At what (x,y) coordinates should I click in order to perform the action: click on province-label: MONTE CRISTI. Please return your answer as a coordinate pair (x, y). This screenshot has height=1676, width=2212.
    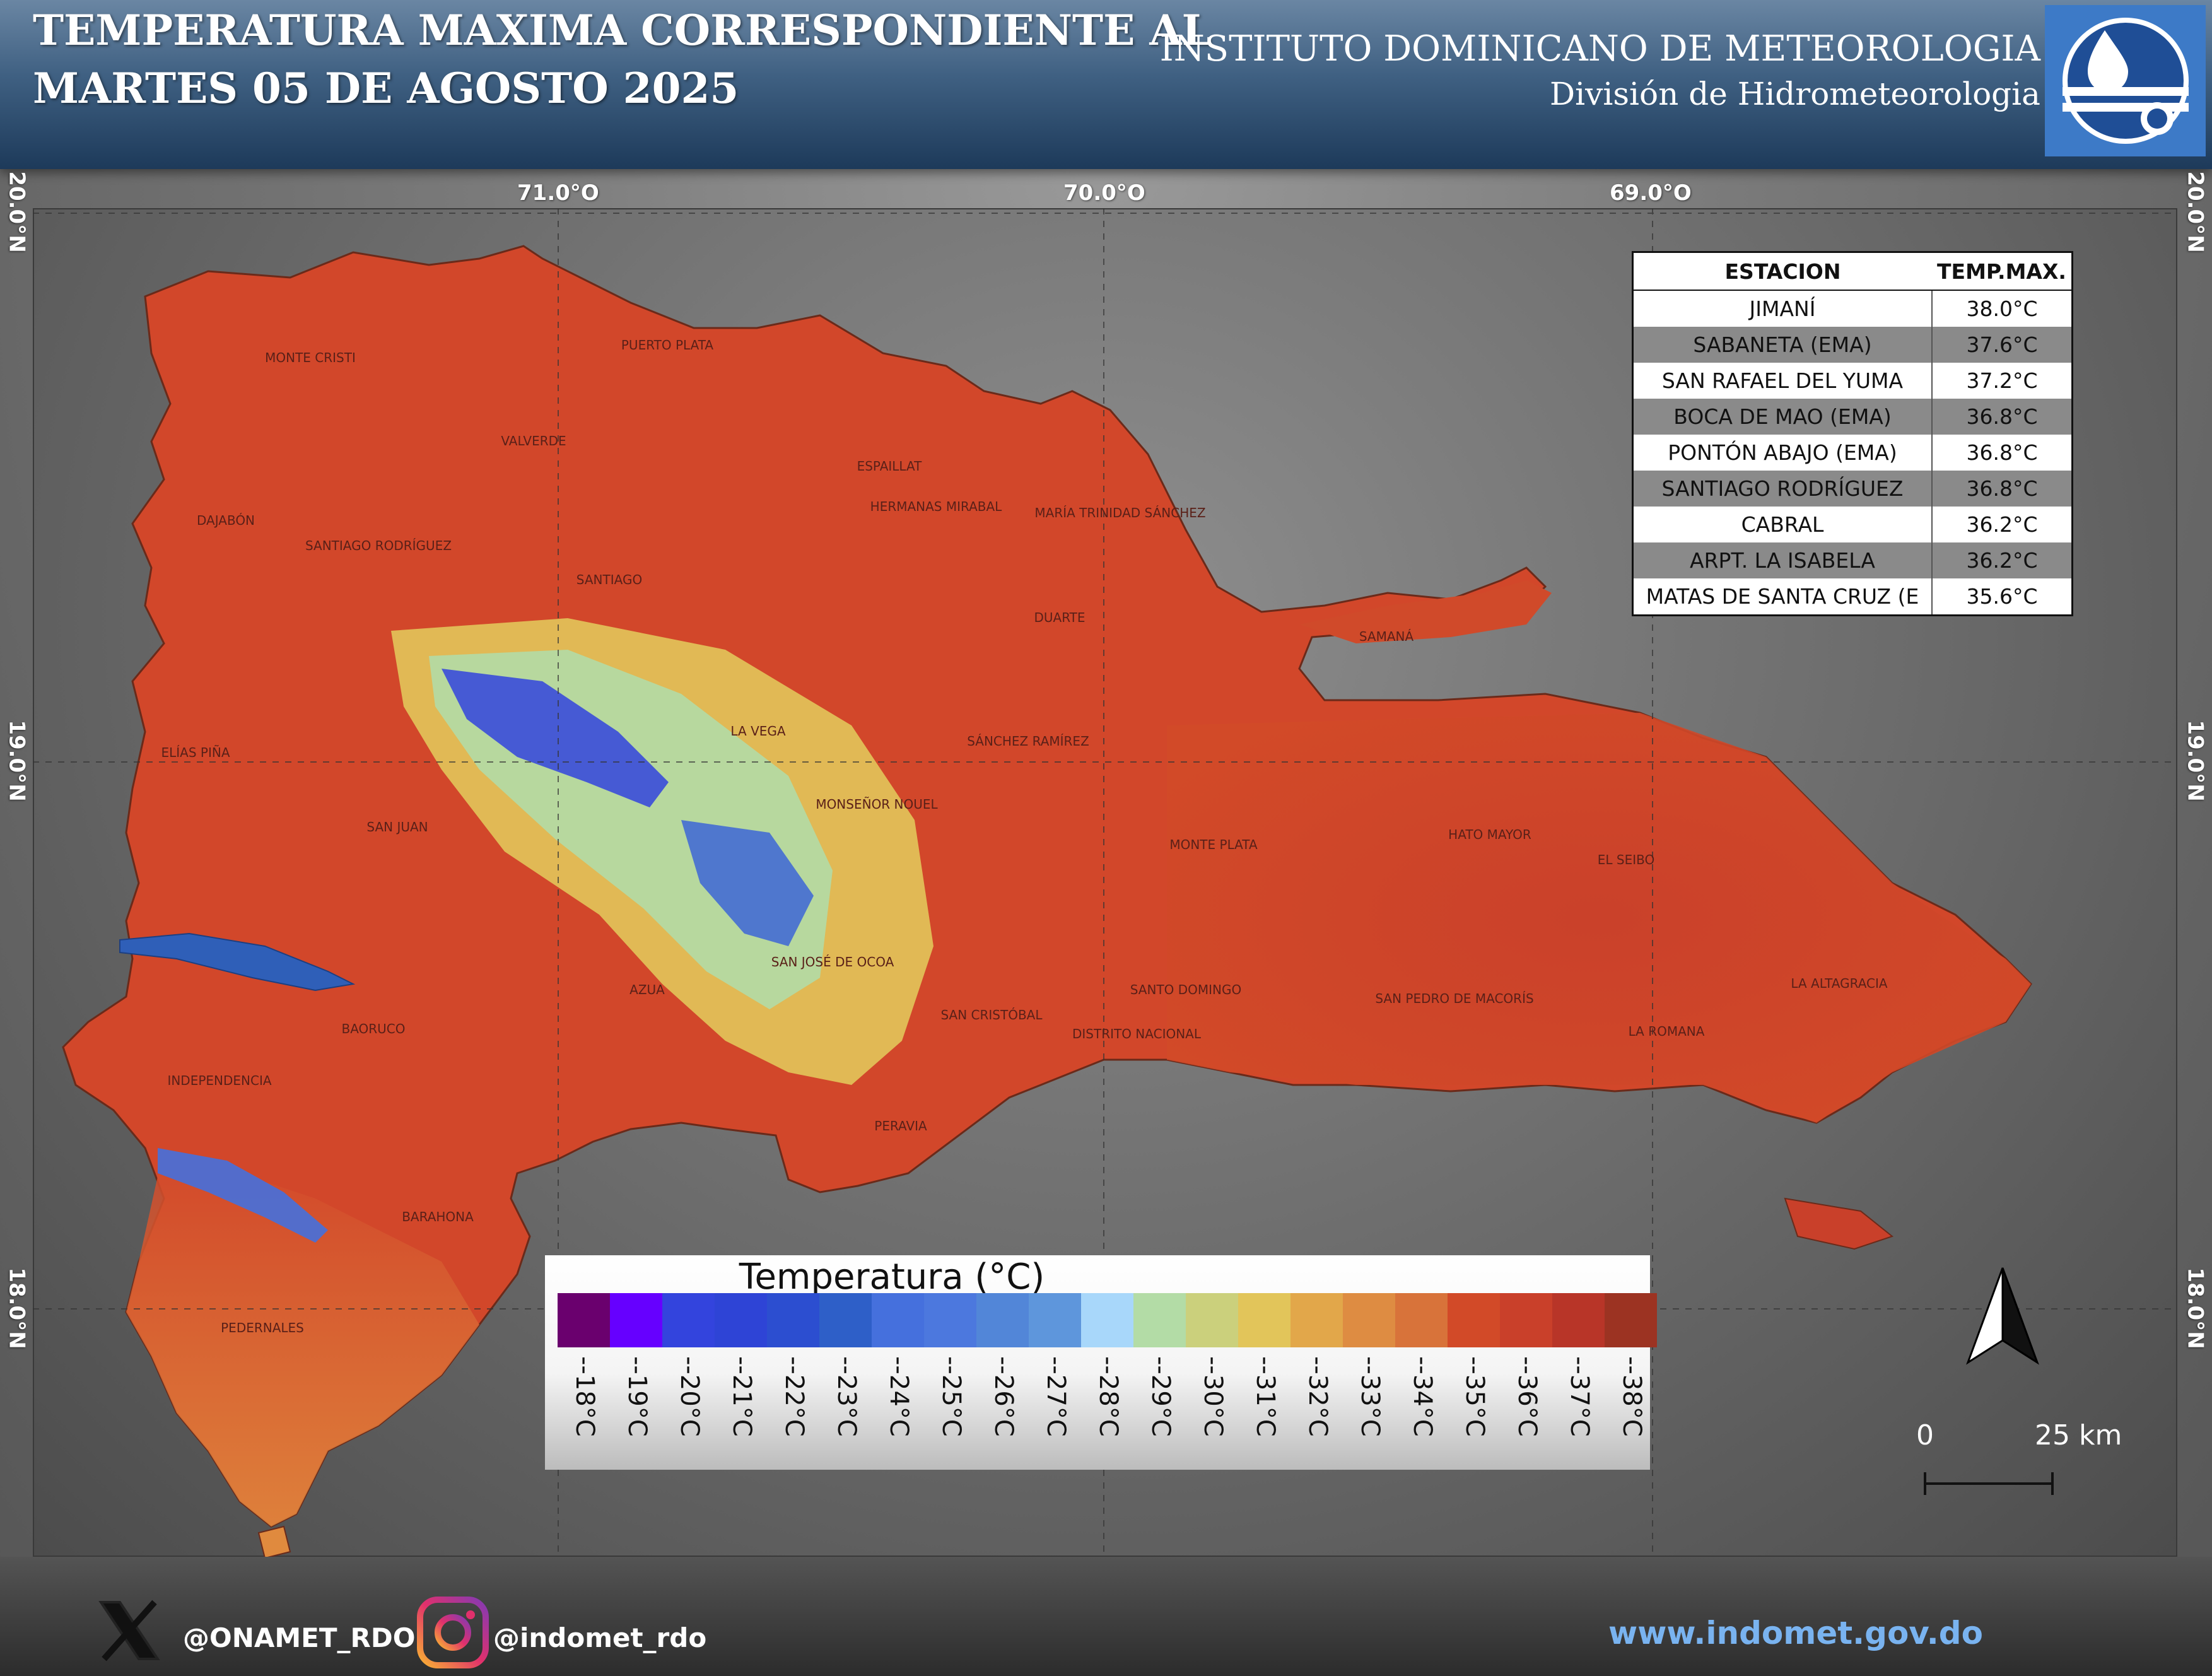
    Looking at the image, I should click on (310, 357).